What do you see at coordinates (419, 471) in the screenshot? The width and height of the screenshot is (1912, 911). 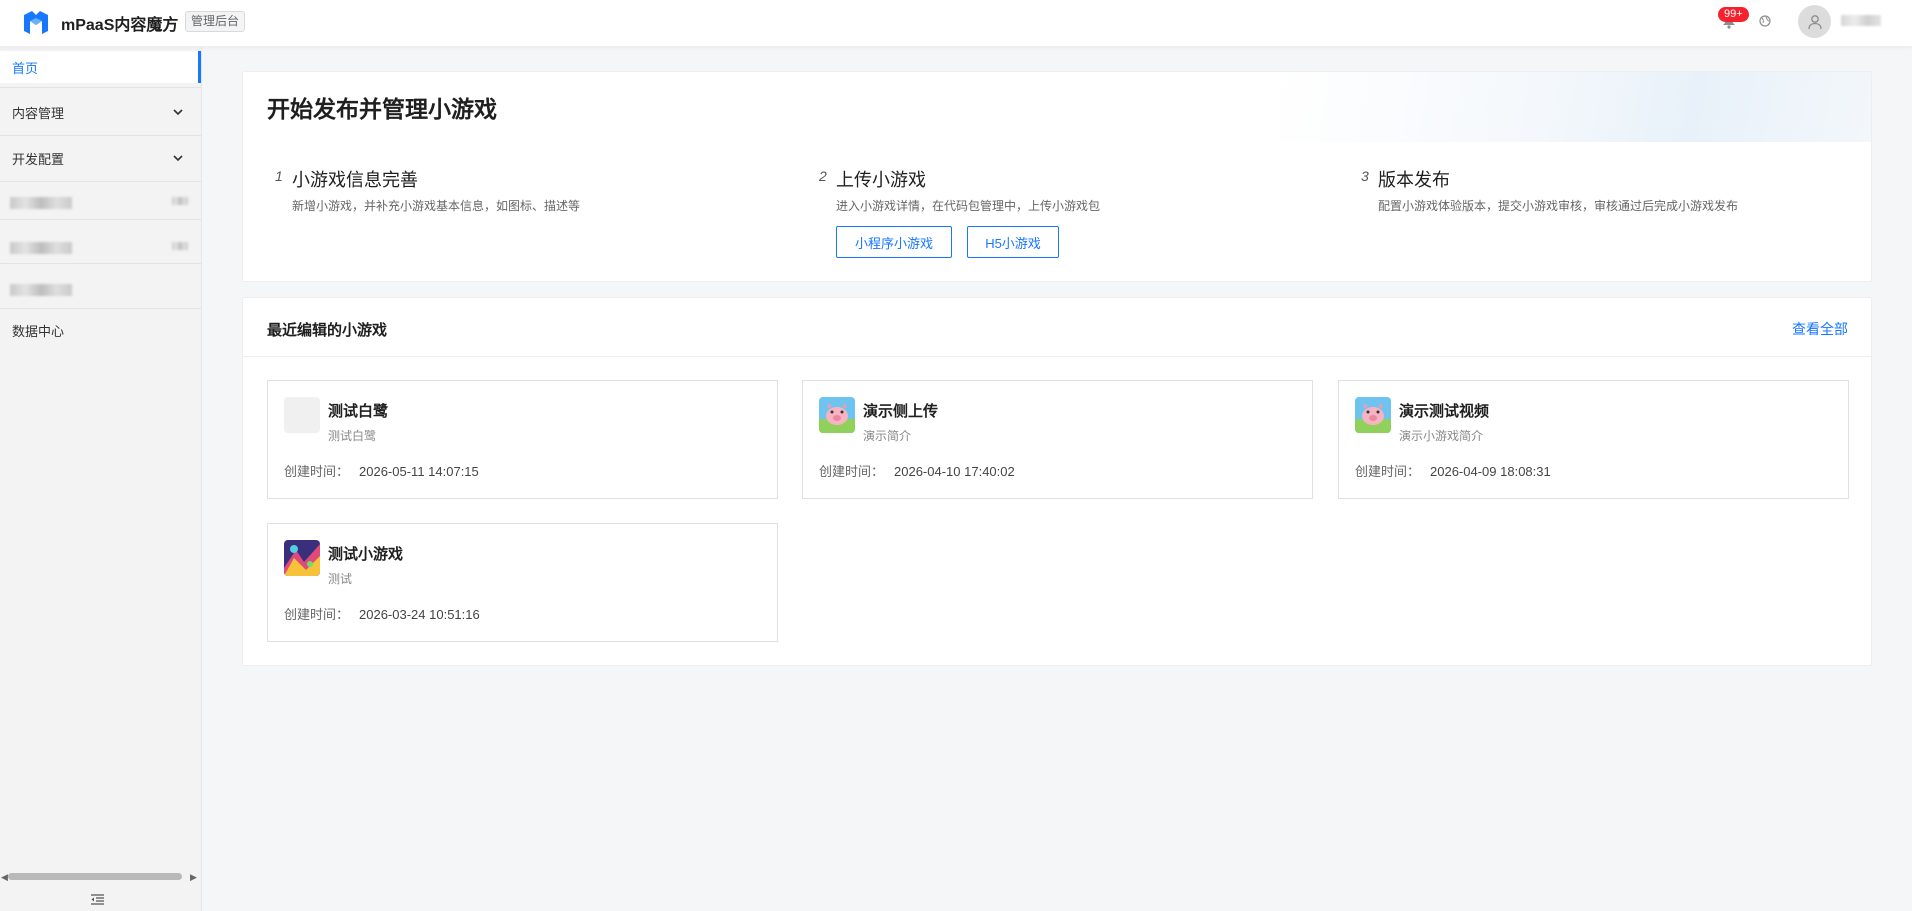 I see `time-value: 2026-05-11 14:07:15` at bounding box center [419, 471].